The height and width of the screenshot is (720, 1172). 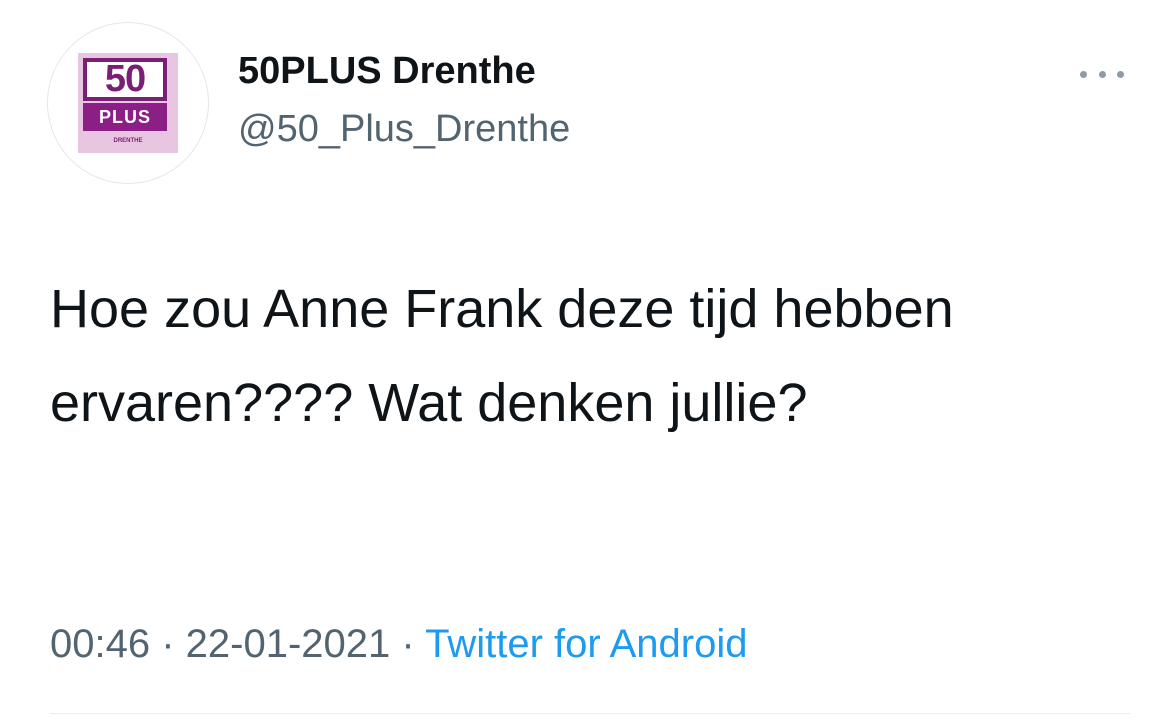 What do you see at coordinates (404, 129) in the screenshot?
I see `user-handle: @50_Plus_Drenthe` at bounding box center [404, 129].